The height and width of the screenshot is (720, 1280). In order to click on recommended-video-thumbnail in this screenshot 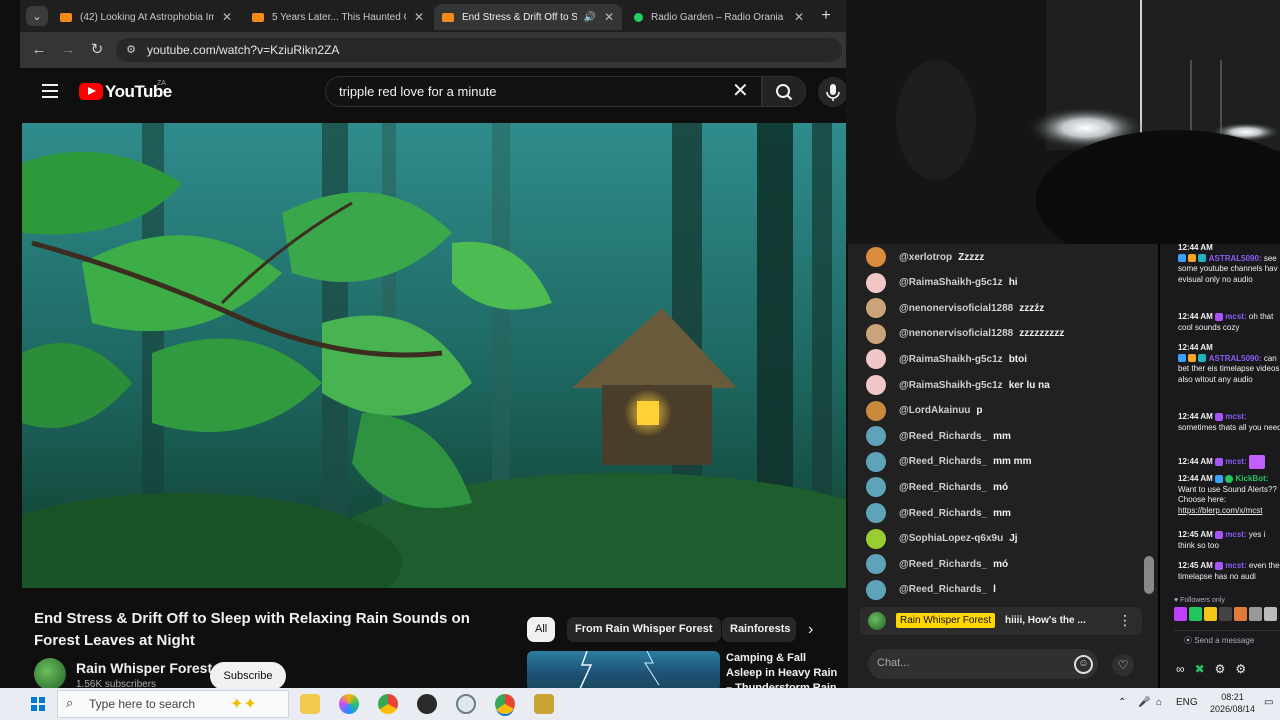, I will do `click(623, 671)`.